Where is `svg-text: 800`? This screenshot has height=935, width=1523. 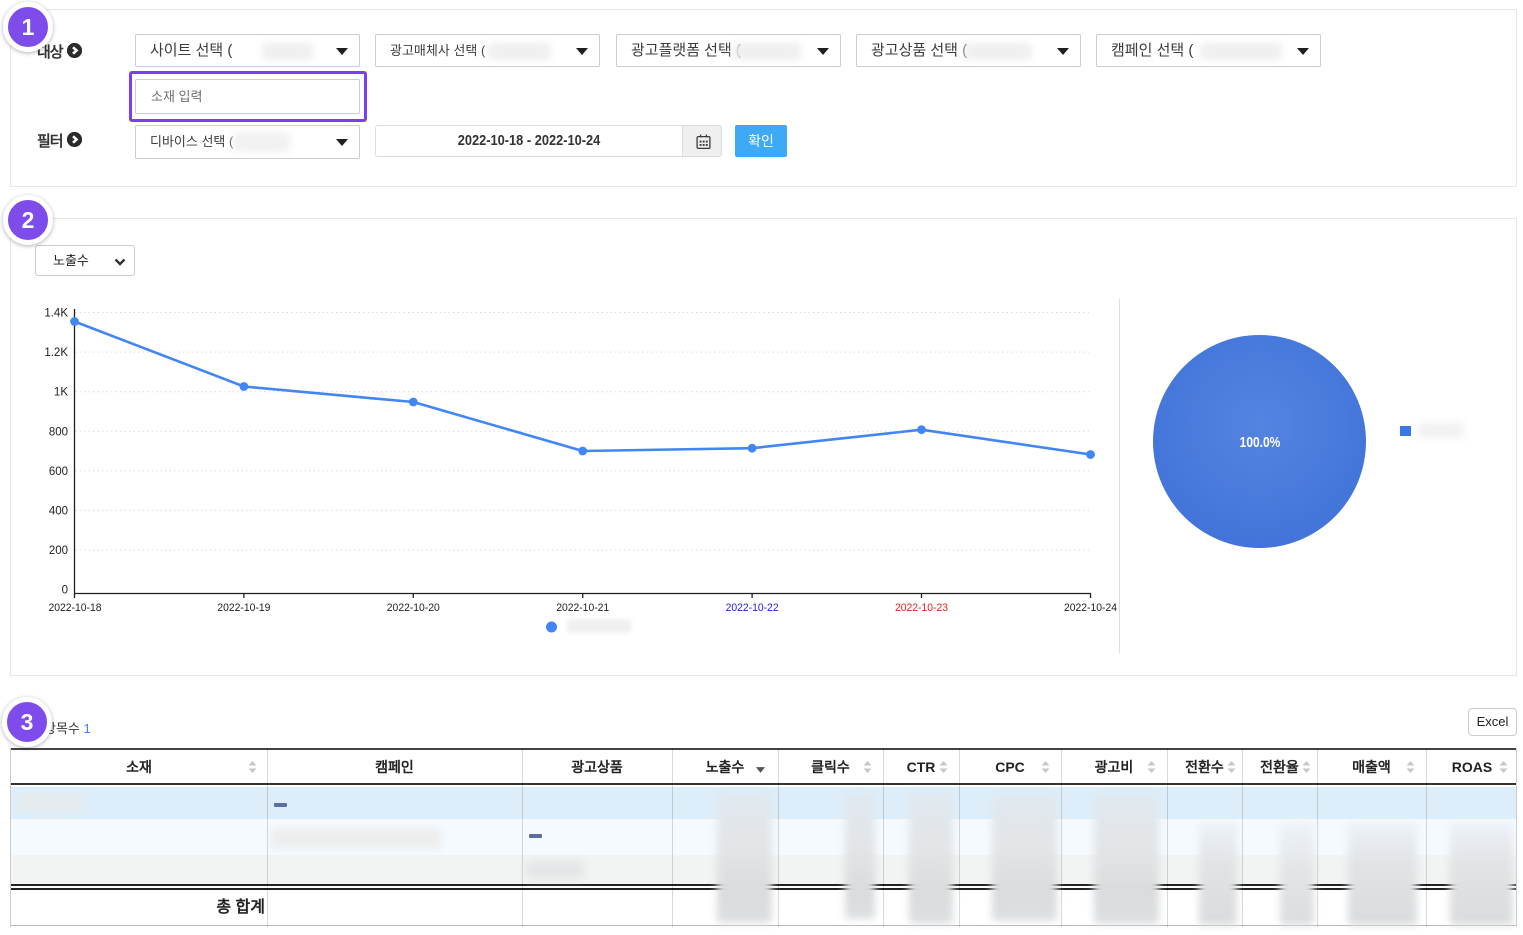
svg-text: 800 is located at coordinates (58, 432).